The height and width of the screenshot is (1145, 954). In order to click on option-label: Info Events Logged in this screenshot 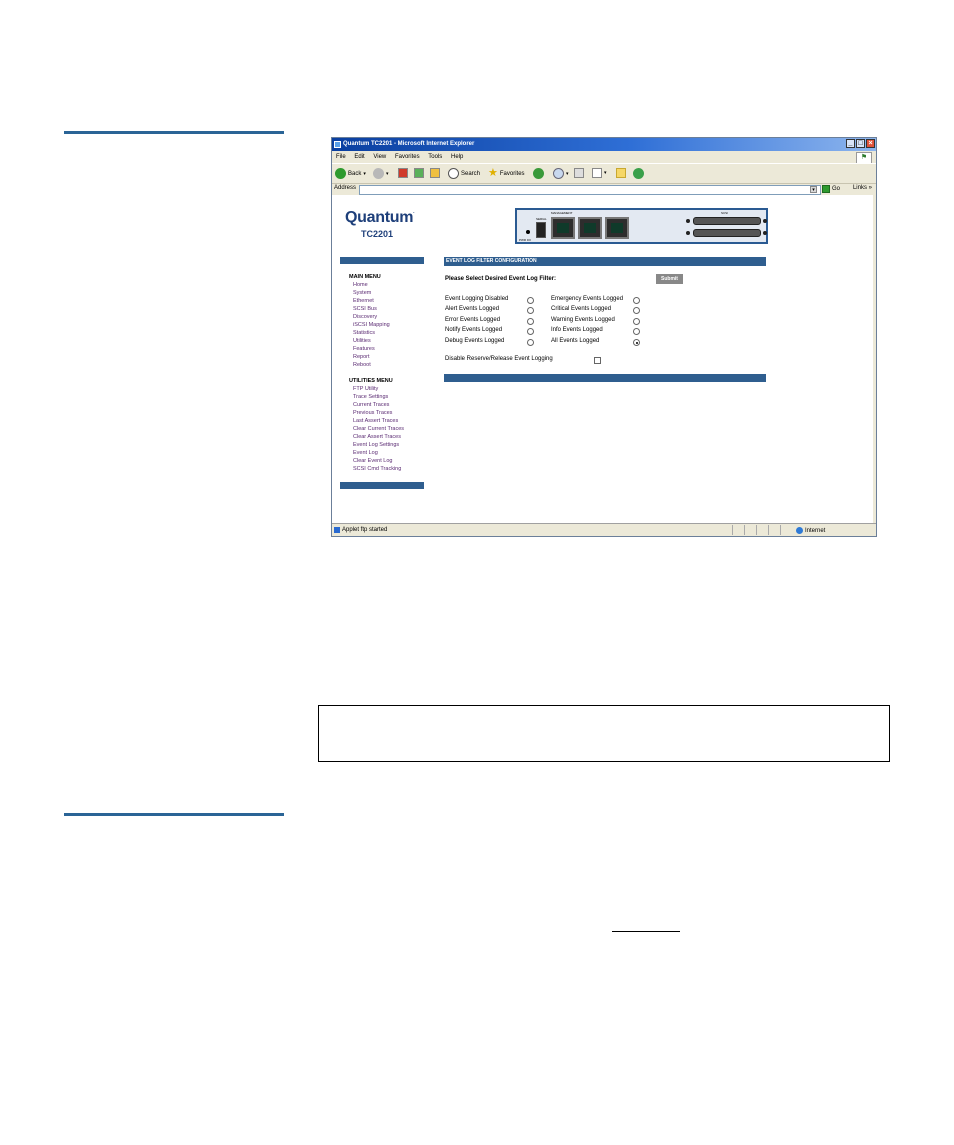, I will do `click(577, 330)`.